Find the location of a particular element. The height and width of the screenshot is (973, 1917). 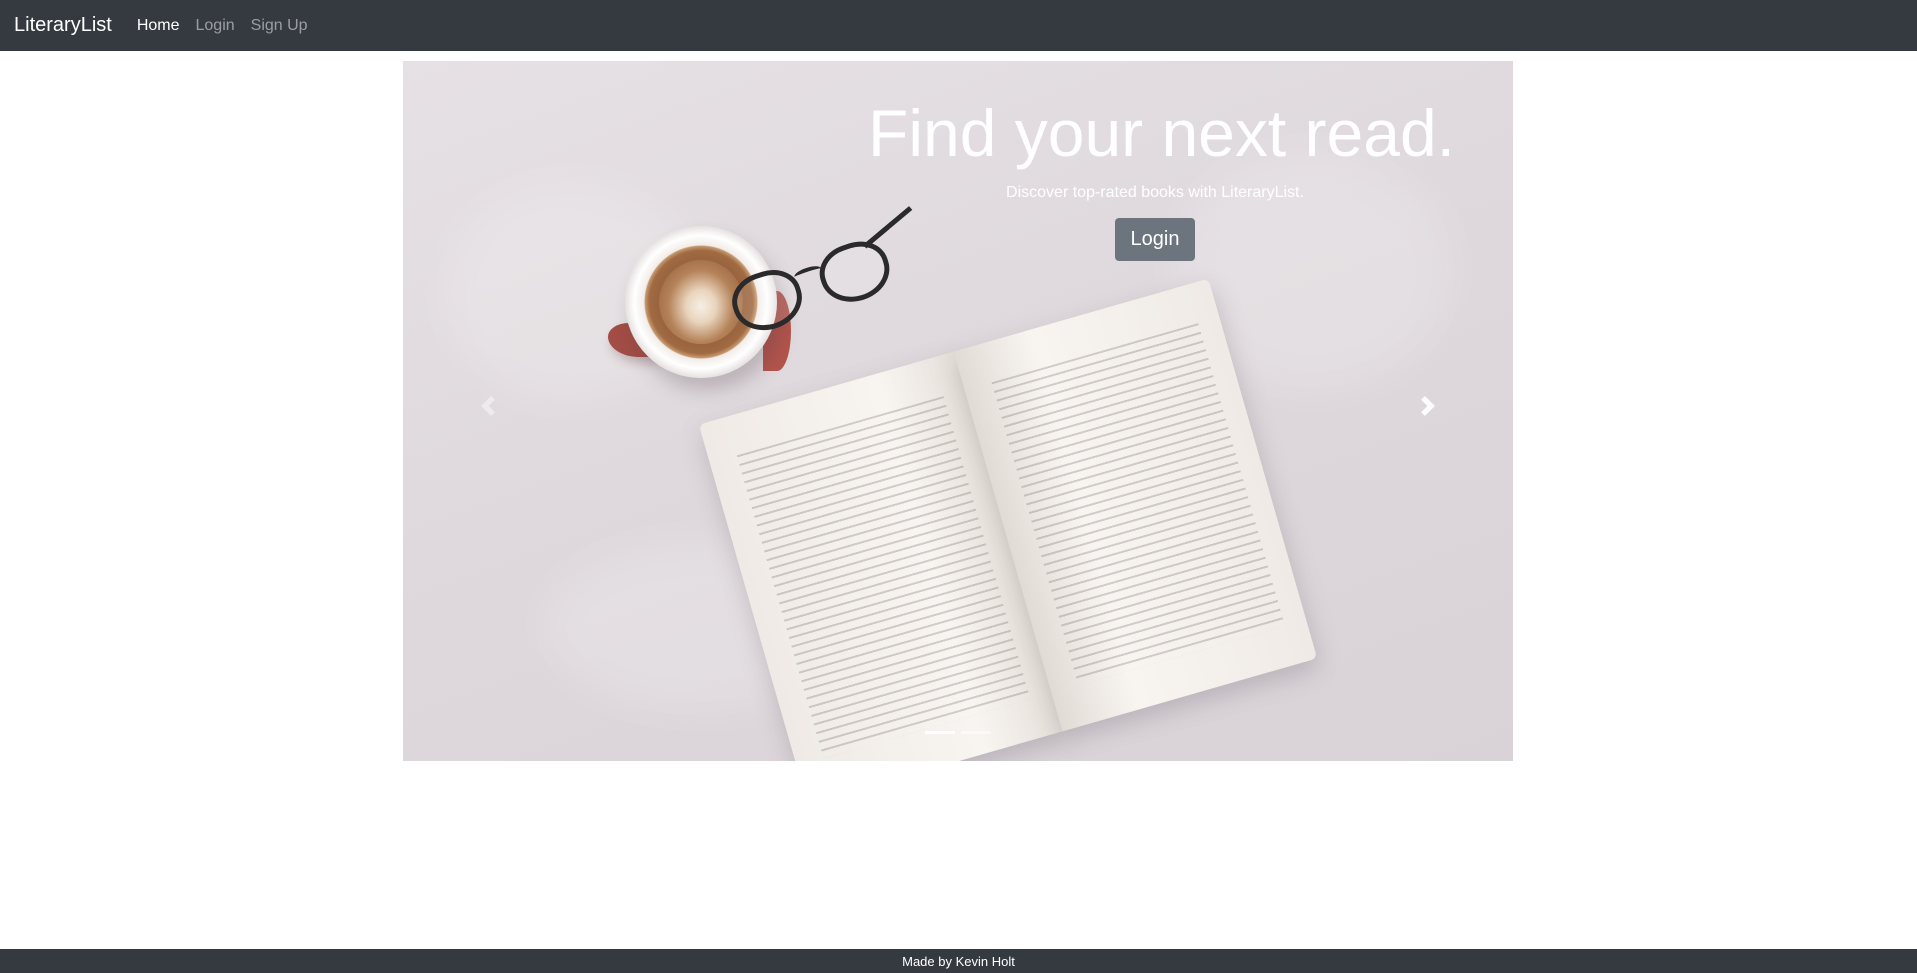

hero-login-button: Login is located at coordinates (1155, 240).